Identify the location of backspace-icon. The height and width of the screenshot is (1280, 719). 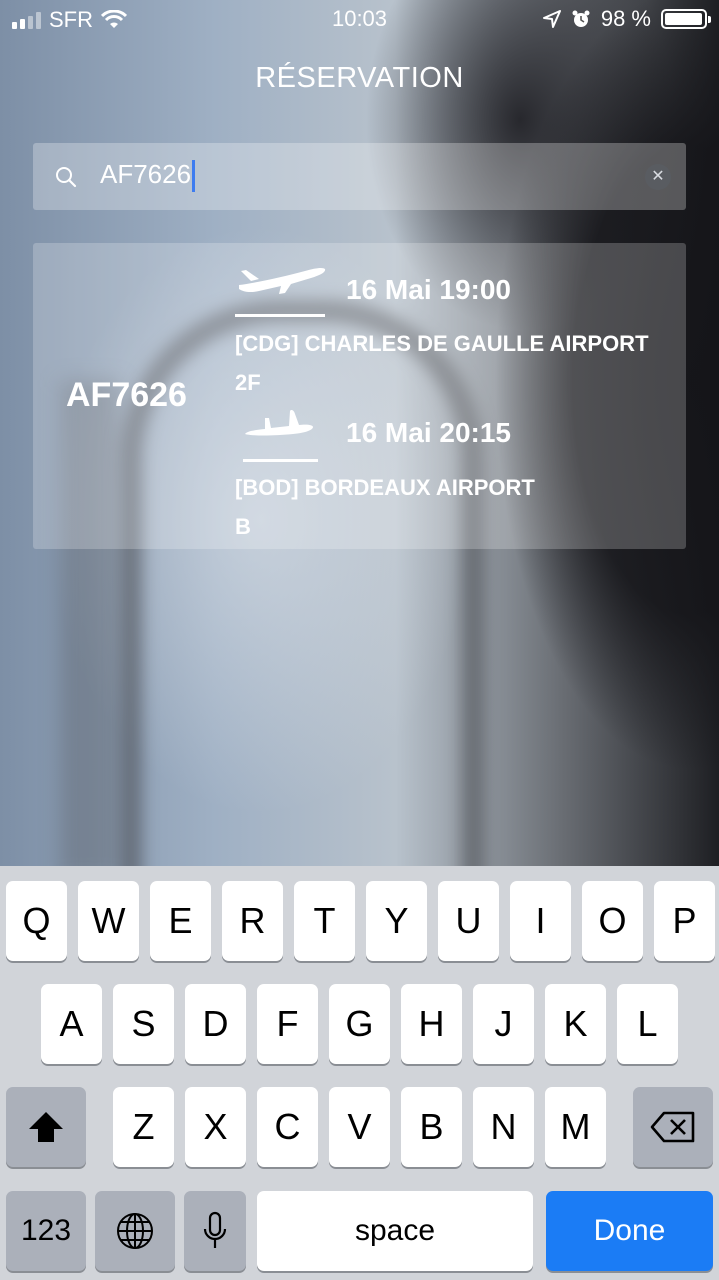
(672, 1127).